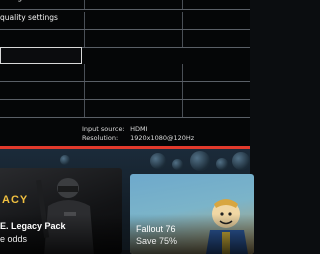 This screenshot has height=254, width=320. What do you see at coordinates (125, 5) in the screenshot?
I see `settings-row-1: ettings` at bounding box center [125, 5].